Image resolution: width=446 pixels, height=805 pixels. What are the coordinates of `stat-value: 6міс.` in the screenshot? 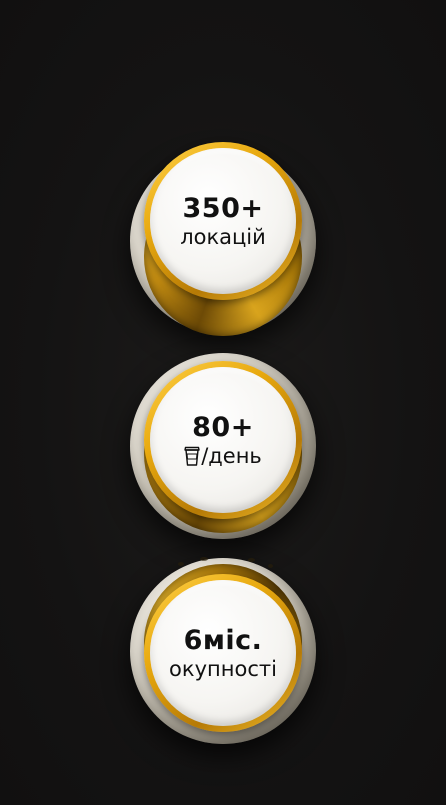 It's located at (223, 640).